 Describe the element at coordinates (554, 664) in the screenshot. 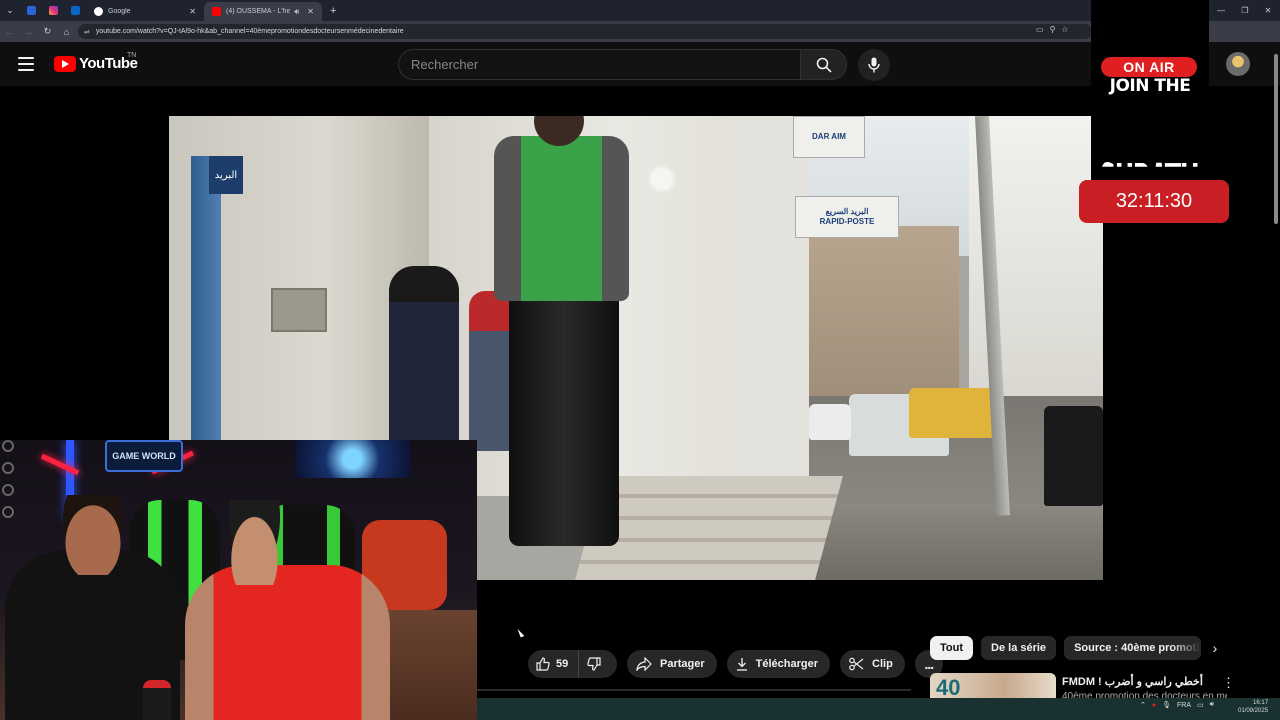

I see `like-button: 59` at that location.